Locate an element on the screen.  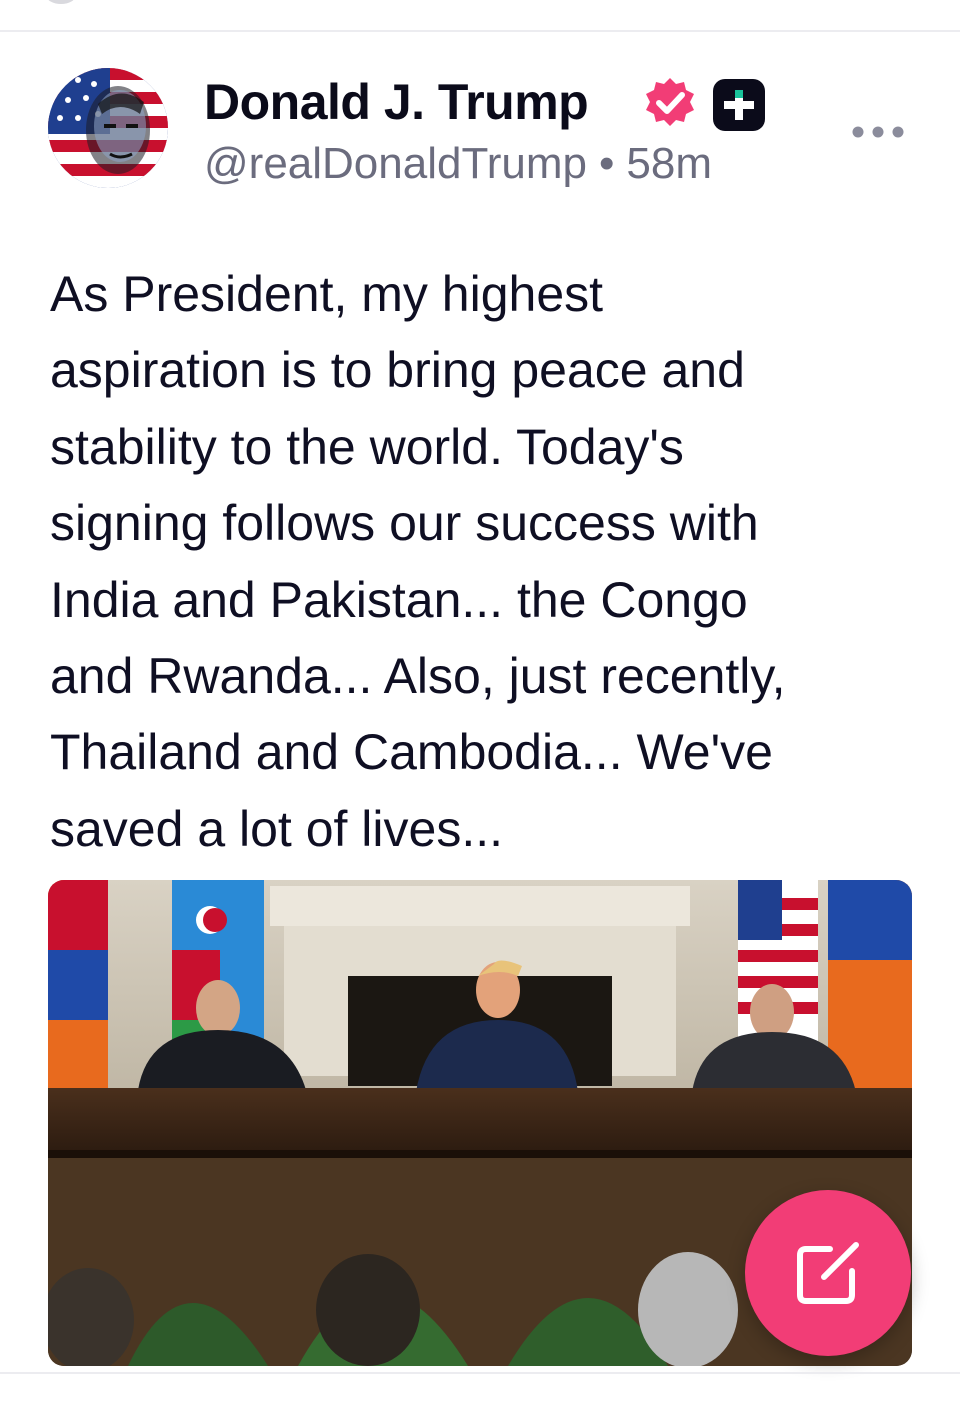
post-meta: @realDonaldTrump • 58m is located at coordinates (458, 164).